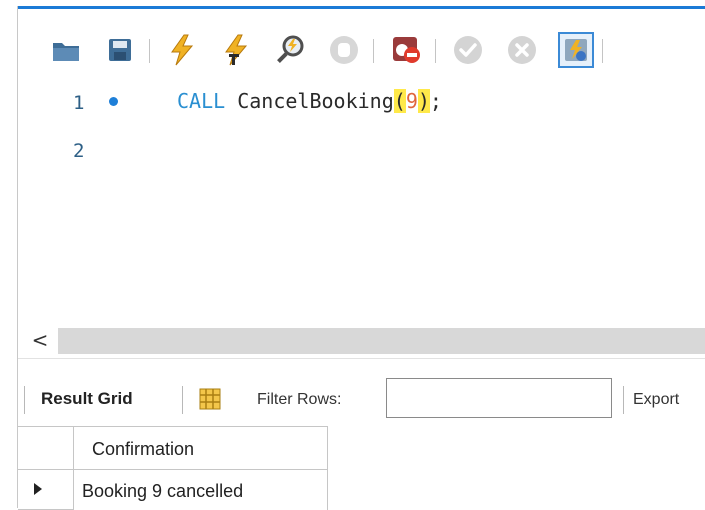  What do you see at coordinates (163, 491) in the screenshot?
I see `cell-value: Booking 9 cancelled` at bounding box center [163, 491].